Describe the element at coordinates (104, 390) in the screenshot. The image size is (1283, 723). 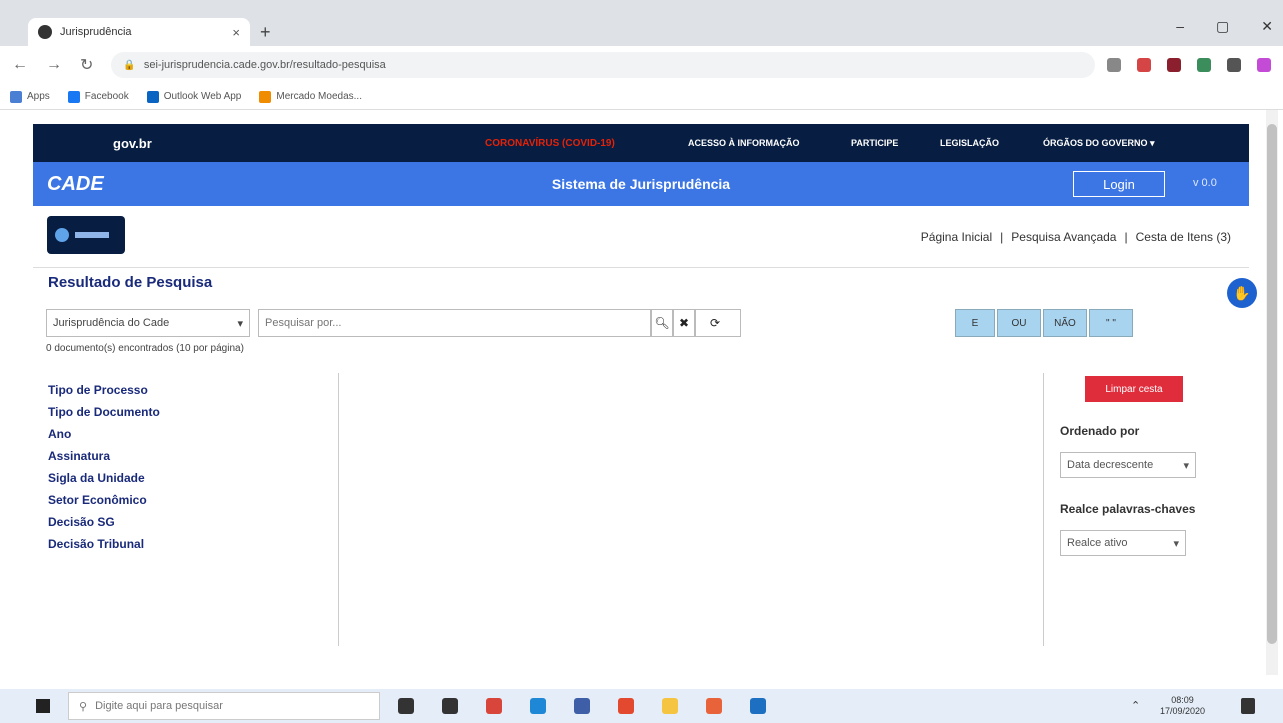
I see `facet-tipo-processo: Tipo de Processo` at that location.